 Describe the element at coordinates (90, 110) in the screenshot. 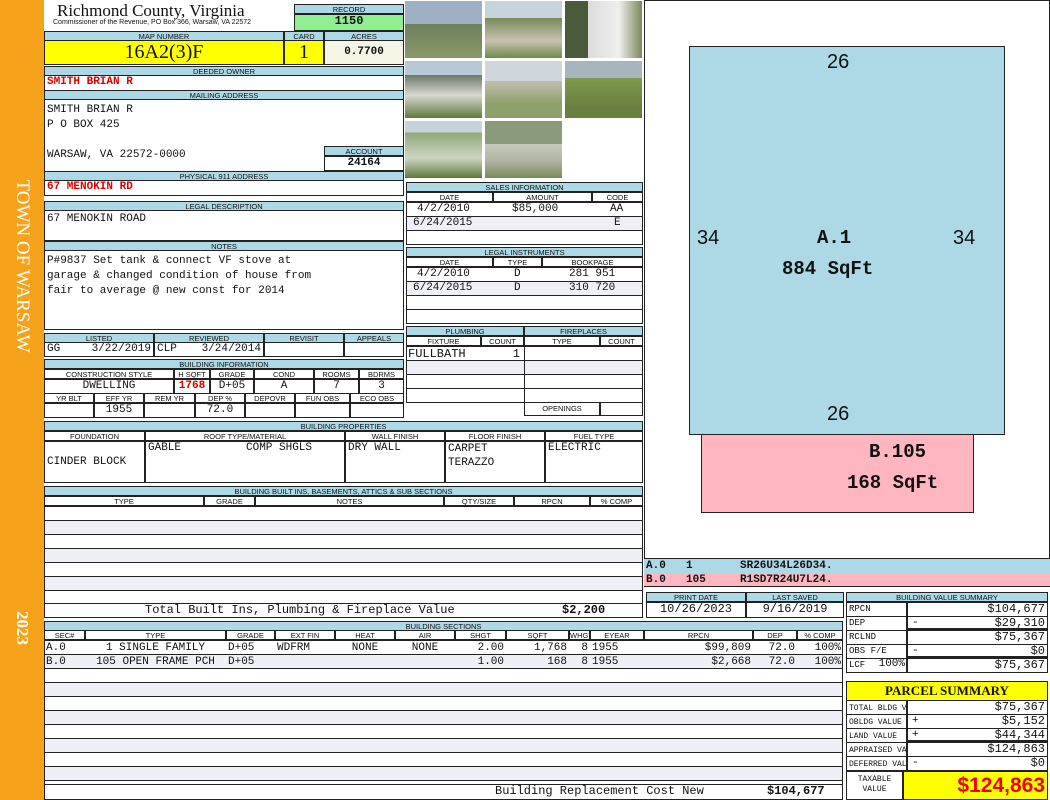

I see `mailing-line-1: SMITH BRIAN R` at that location.